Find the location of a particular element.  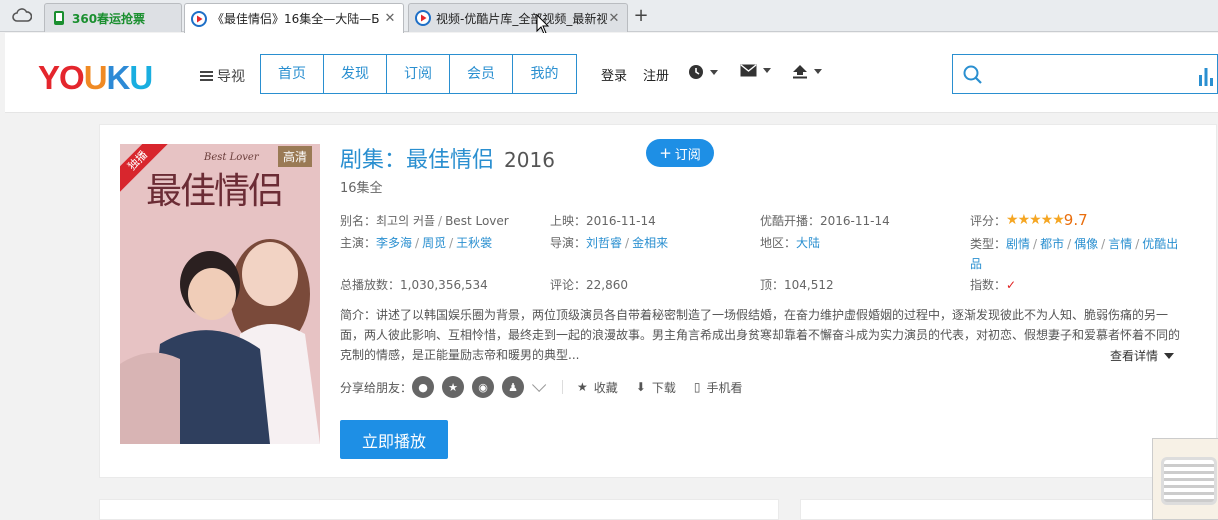

trend-check-icon: ✓ is located at coordinates (1011, 285).